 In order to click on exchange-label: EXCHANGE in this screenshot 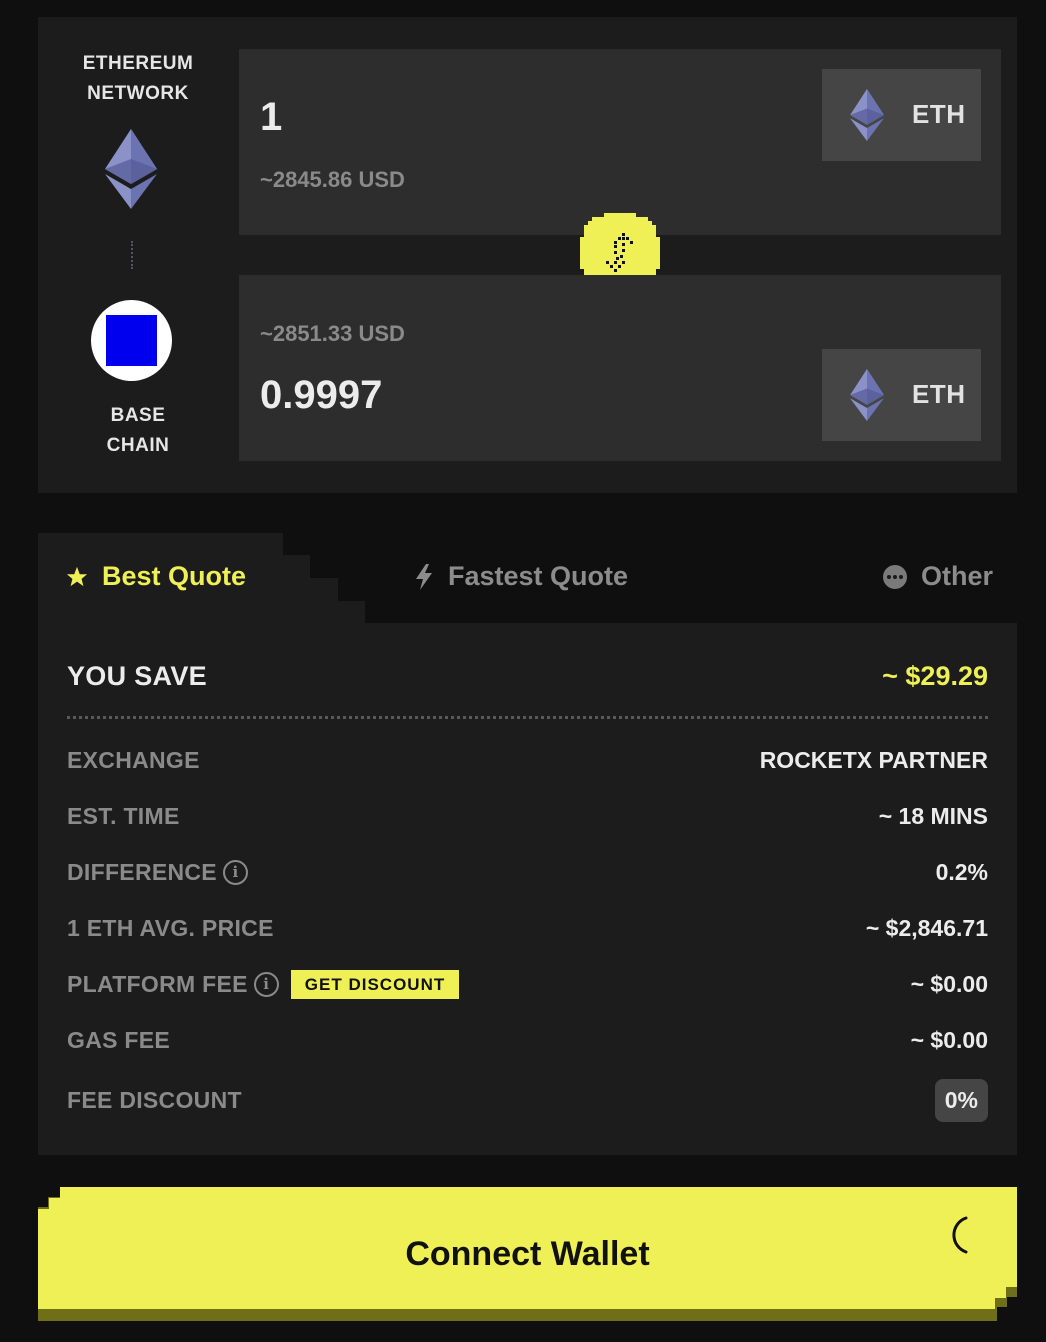, I will do `click(133, 759)`.